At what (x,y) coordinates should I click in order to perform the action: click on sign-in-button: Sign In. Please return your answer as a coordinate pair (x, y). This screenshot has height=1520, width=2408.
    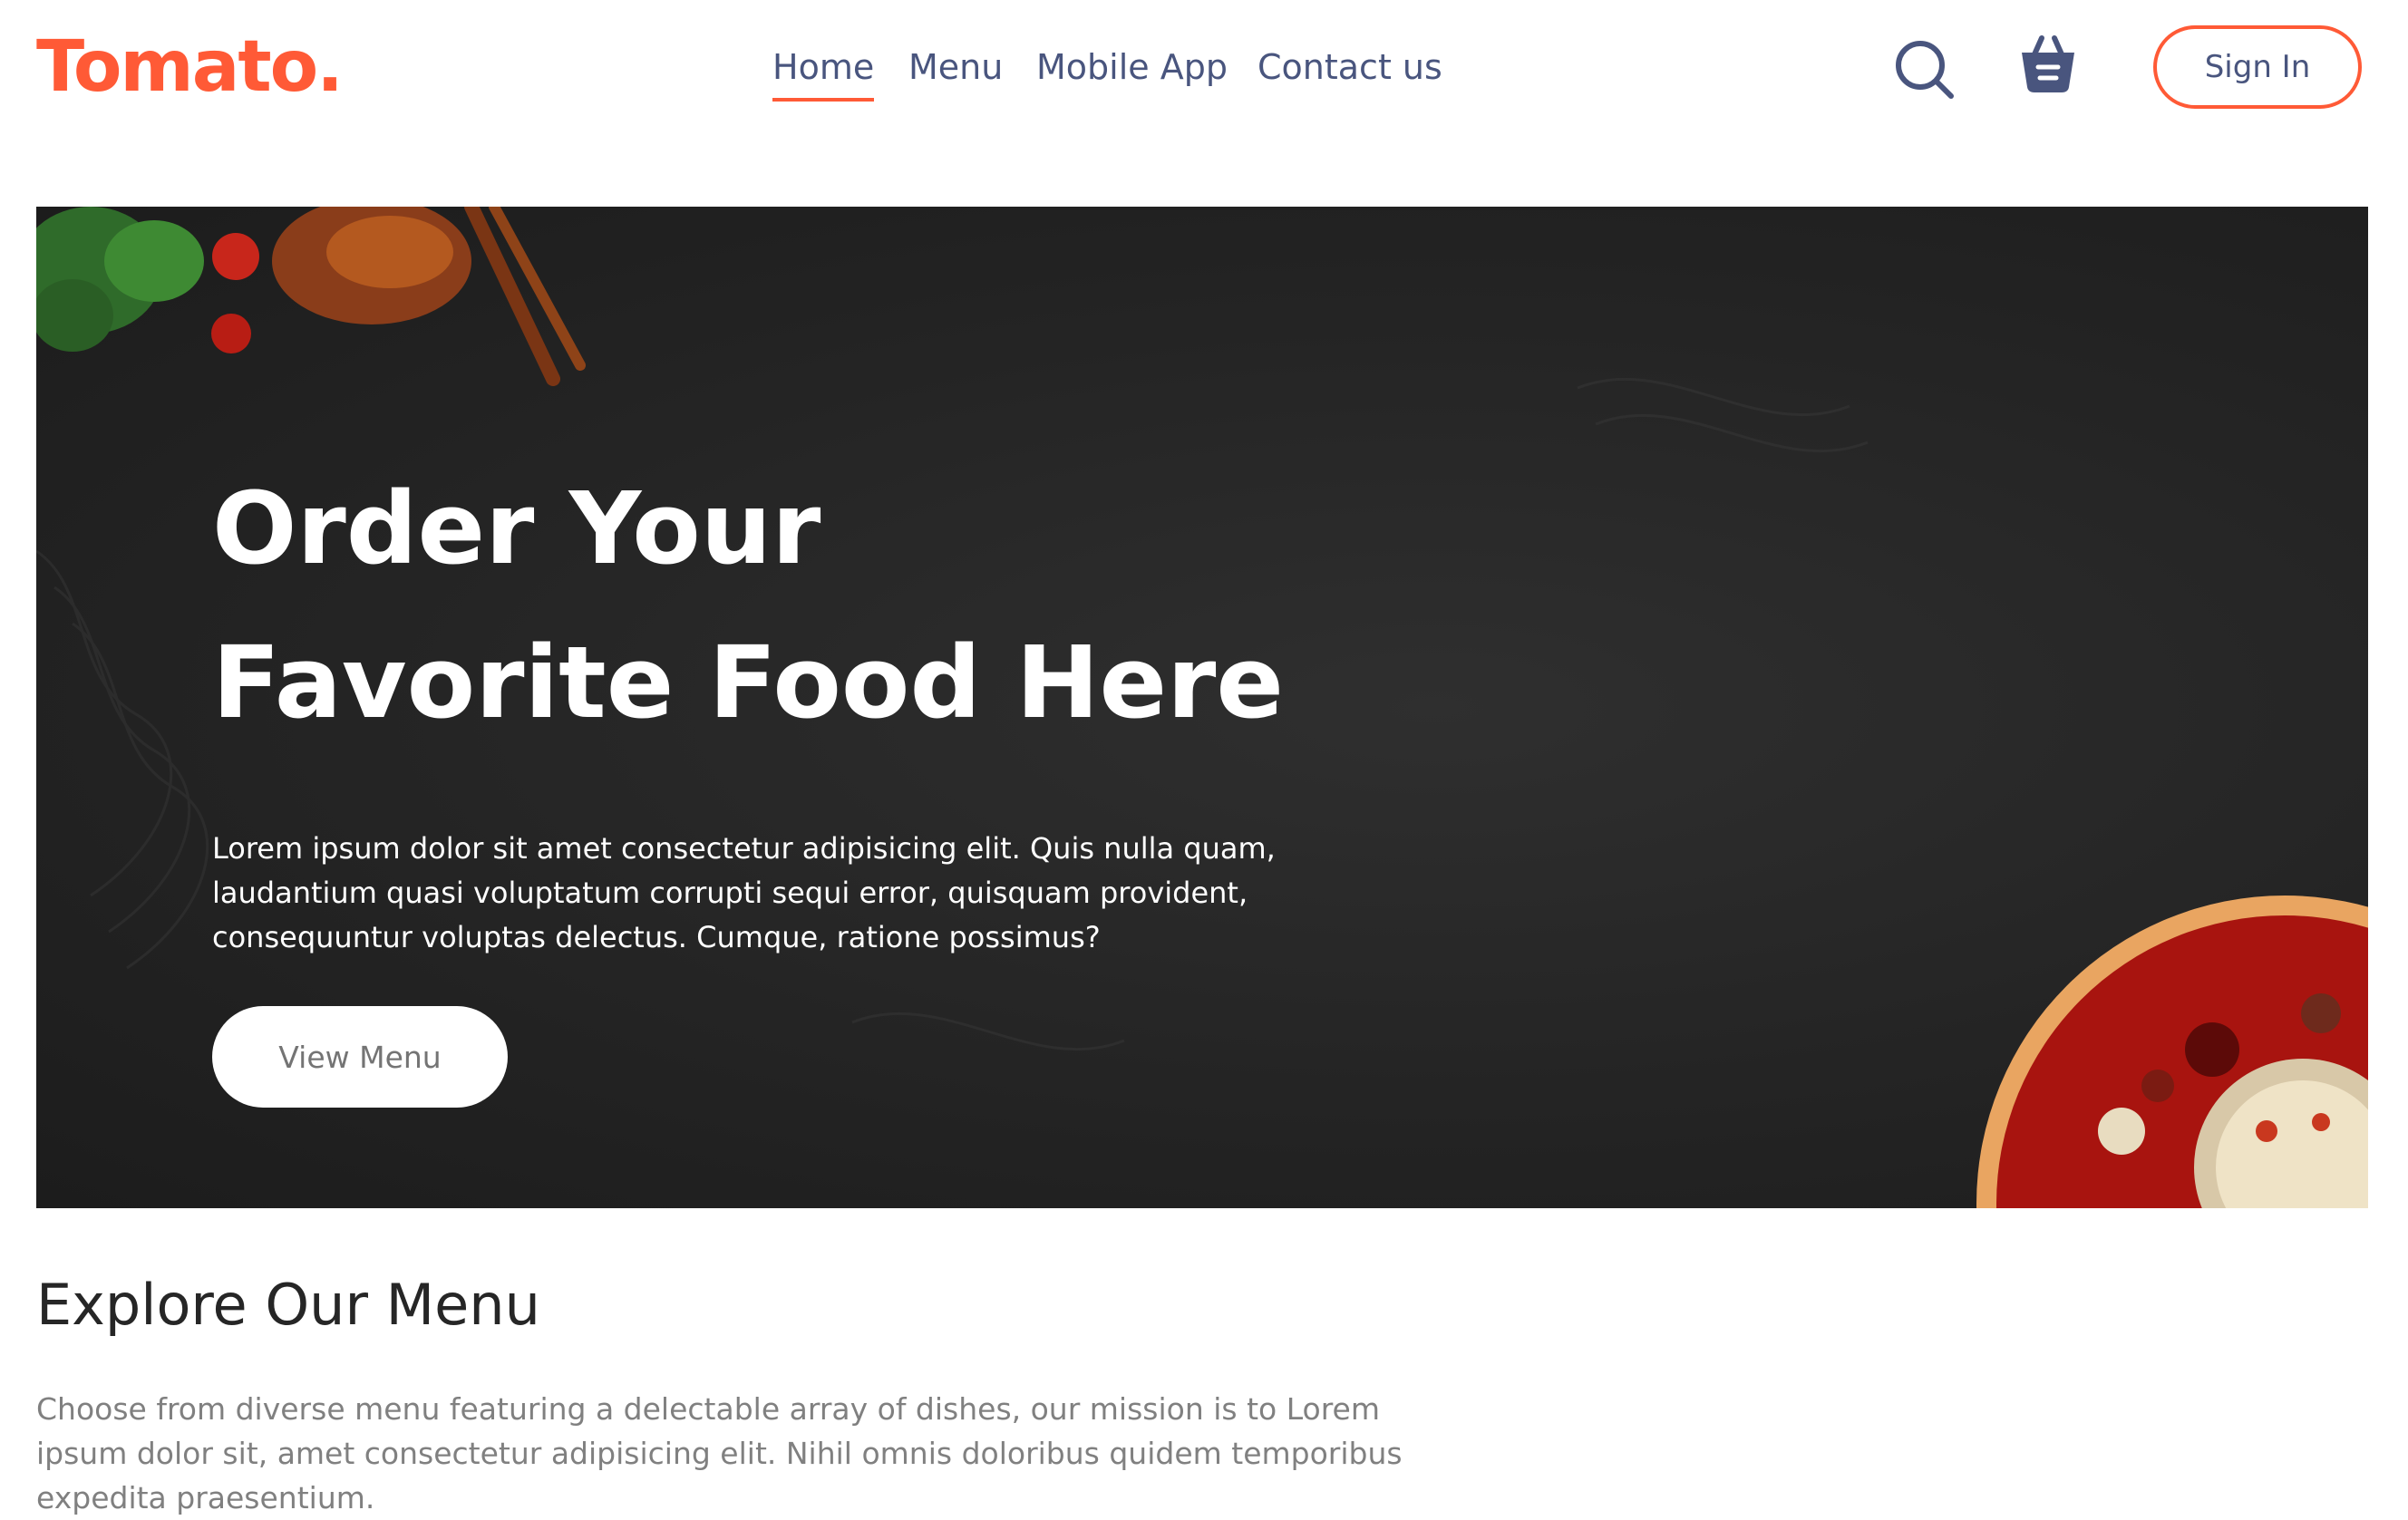
    Looking at the image, I should click on (2257, 67).